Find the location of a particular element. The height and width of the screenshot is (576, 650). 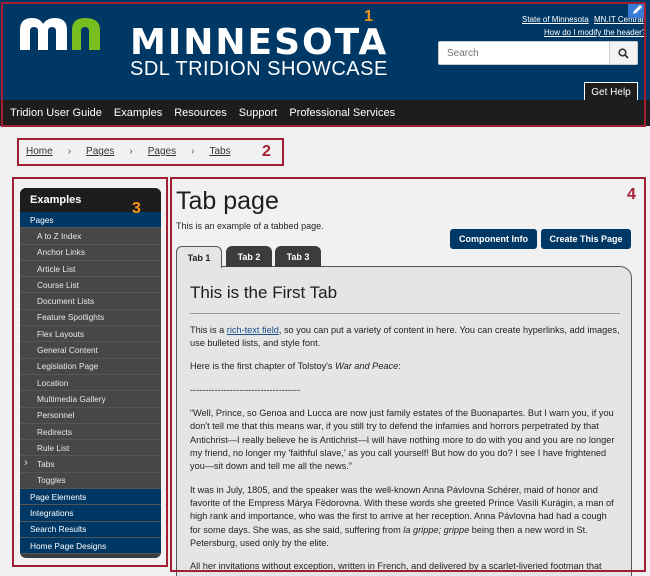

search-button is located at coordinates (623, 53).